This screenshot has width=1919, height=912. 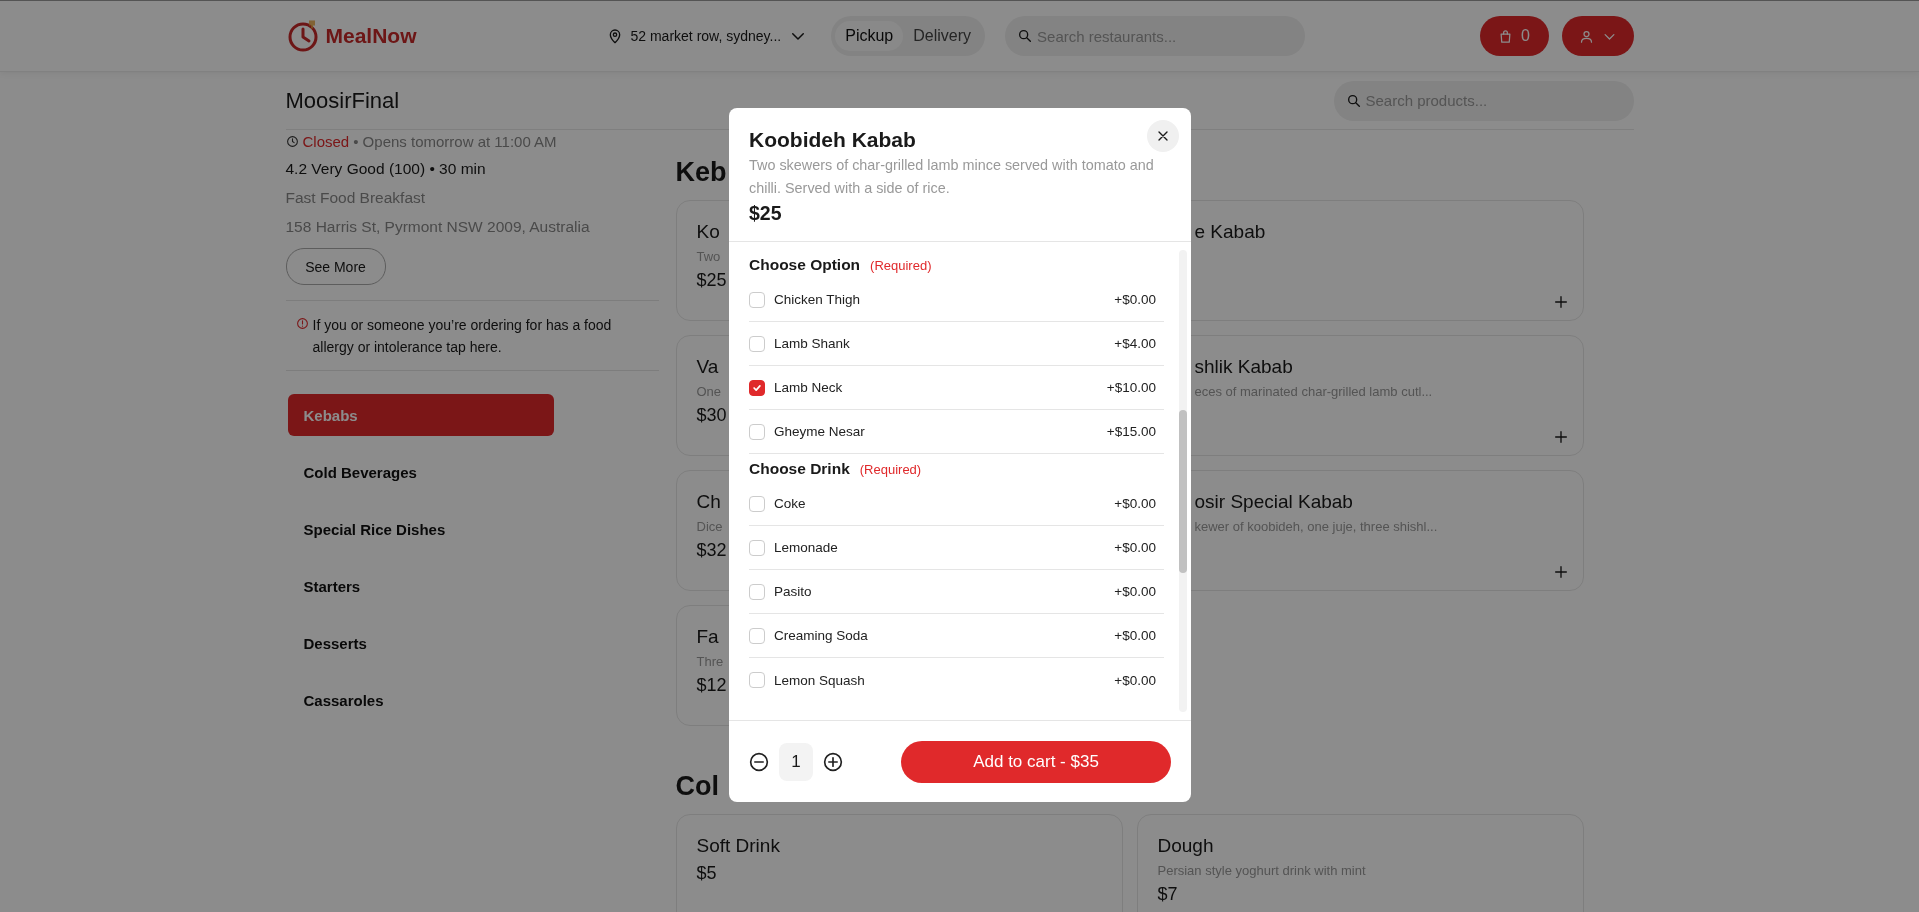 What do you see at coordinates (707, 637) in the screenshot?
I see `product-title: Fa` at bounding box center [707, 637].